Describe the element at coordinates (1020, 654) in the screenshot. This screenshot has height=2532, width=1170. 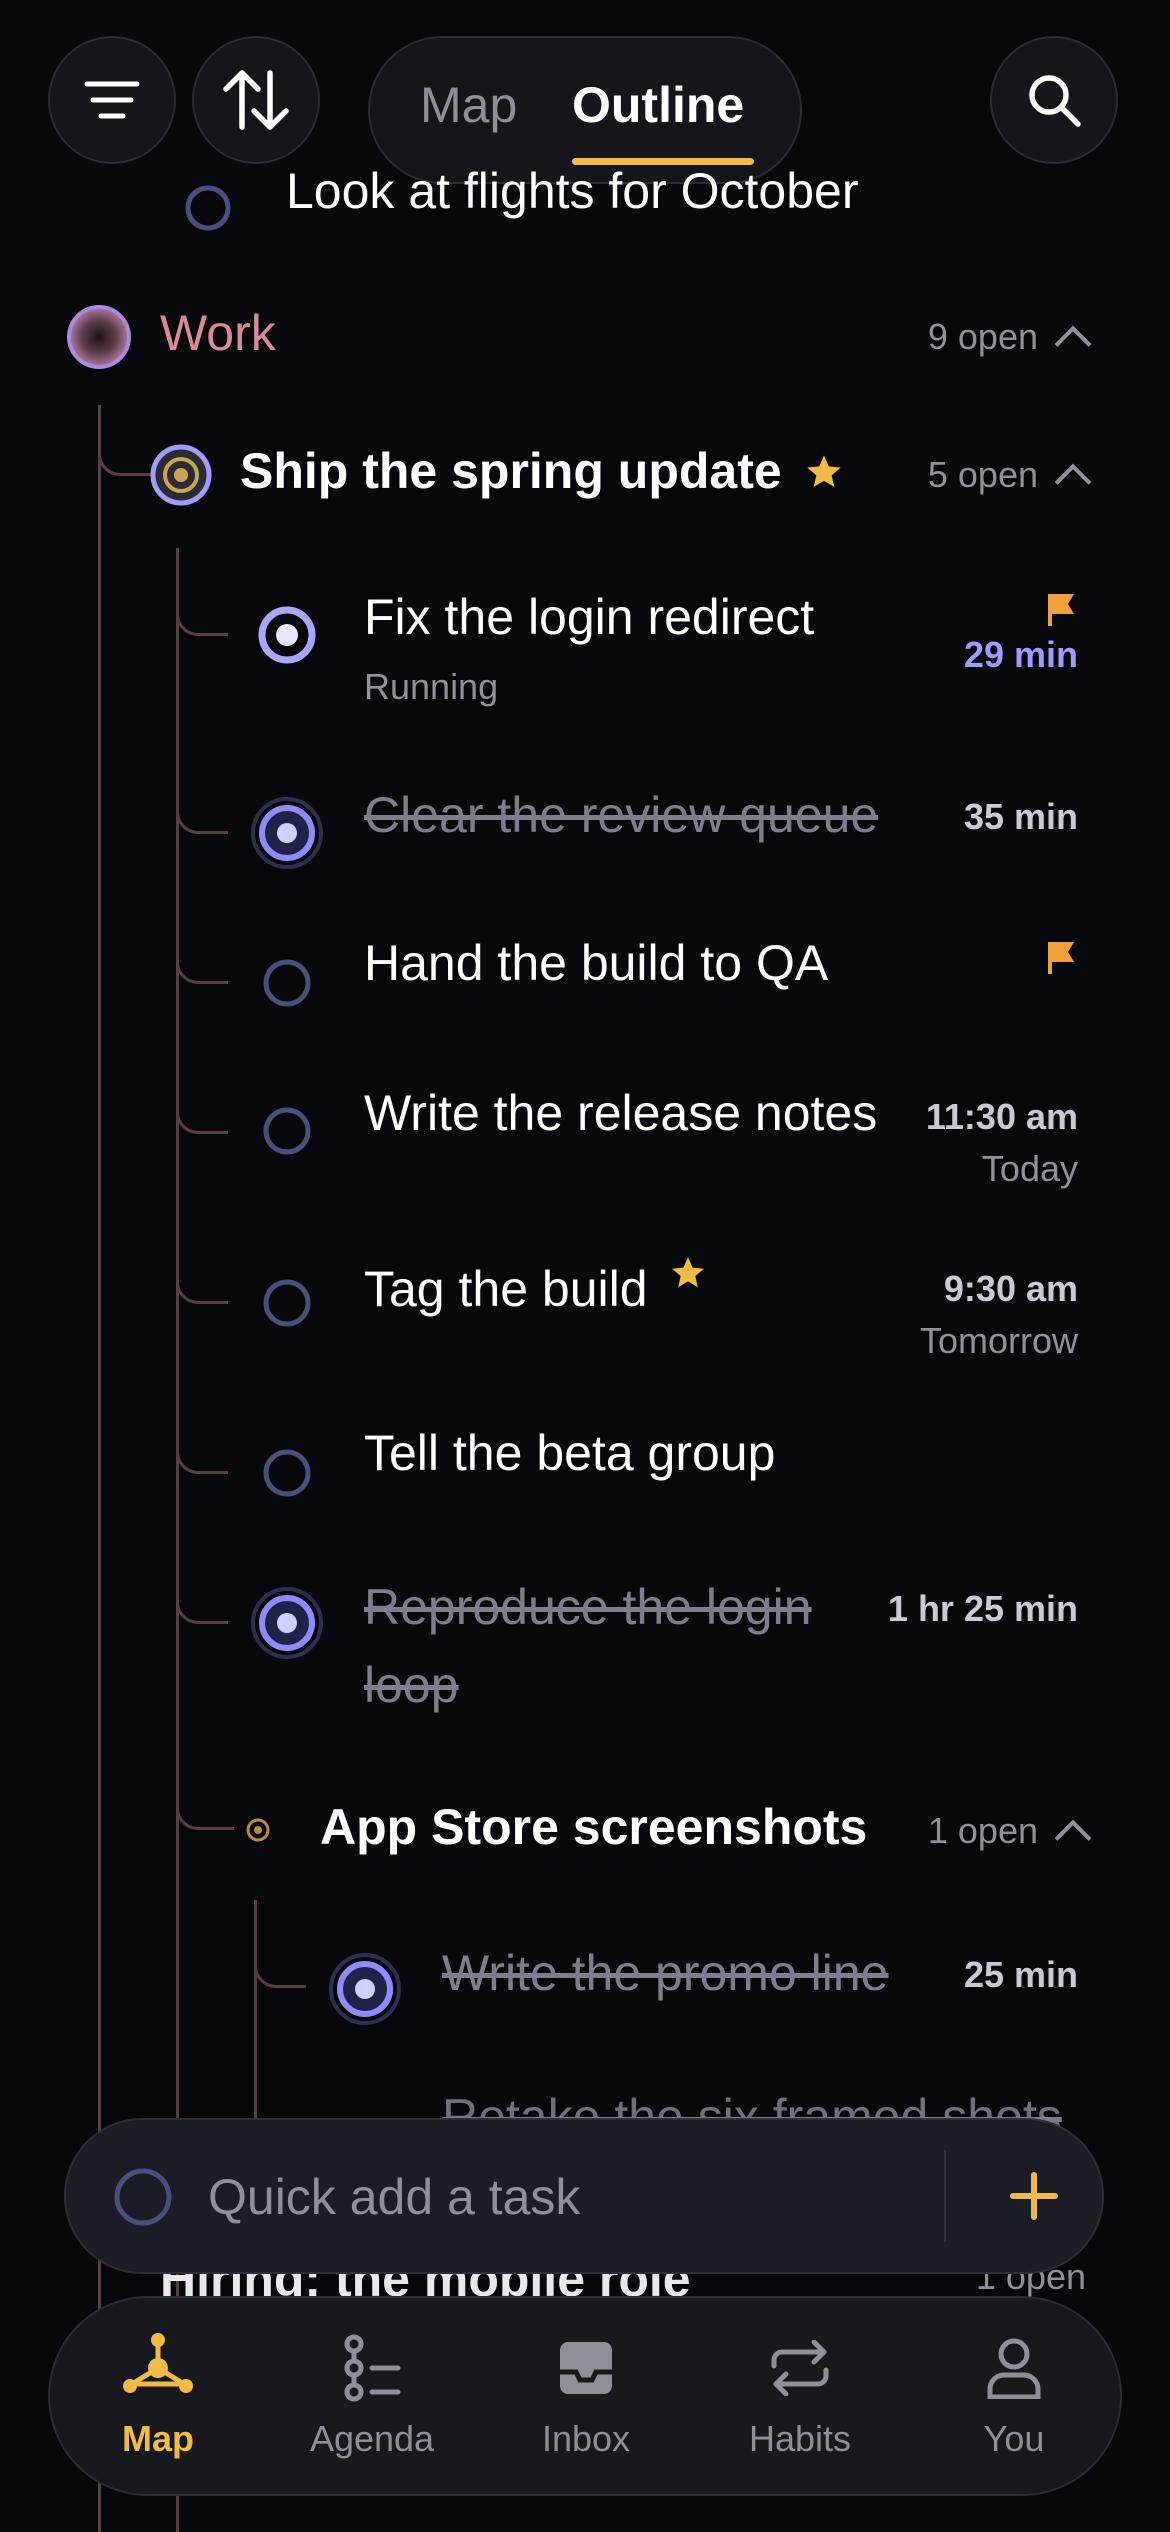
I see `task-timer: 29 min` at that location.